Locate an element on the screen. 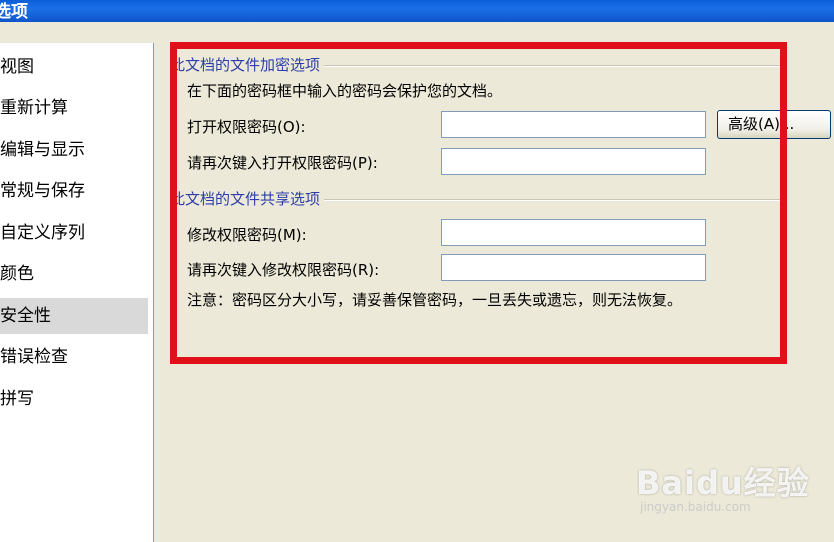  window-title: 选项 is located at coordinates (14, 12).